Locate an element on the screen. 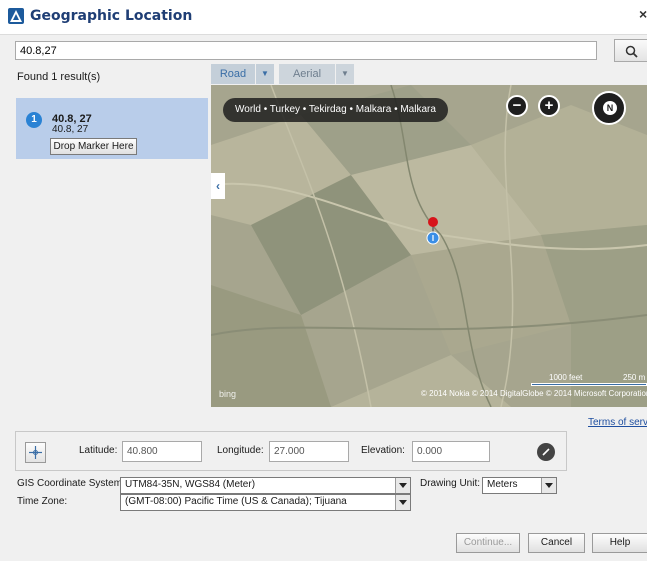 The width and height of the screenshot is (647, 561). compass-north-icon: N is located at coordinates (610, 108).